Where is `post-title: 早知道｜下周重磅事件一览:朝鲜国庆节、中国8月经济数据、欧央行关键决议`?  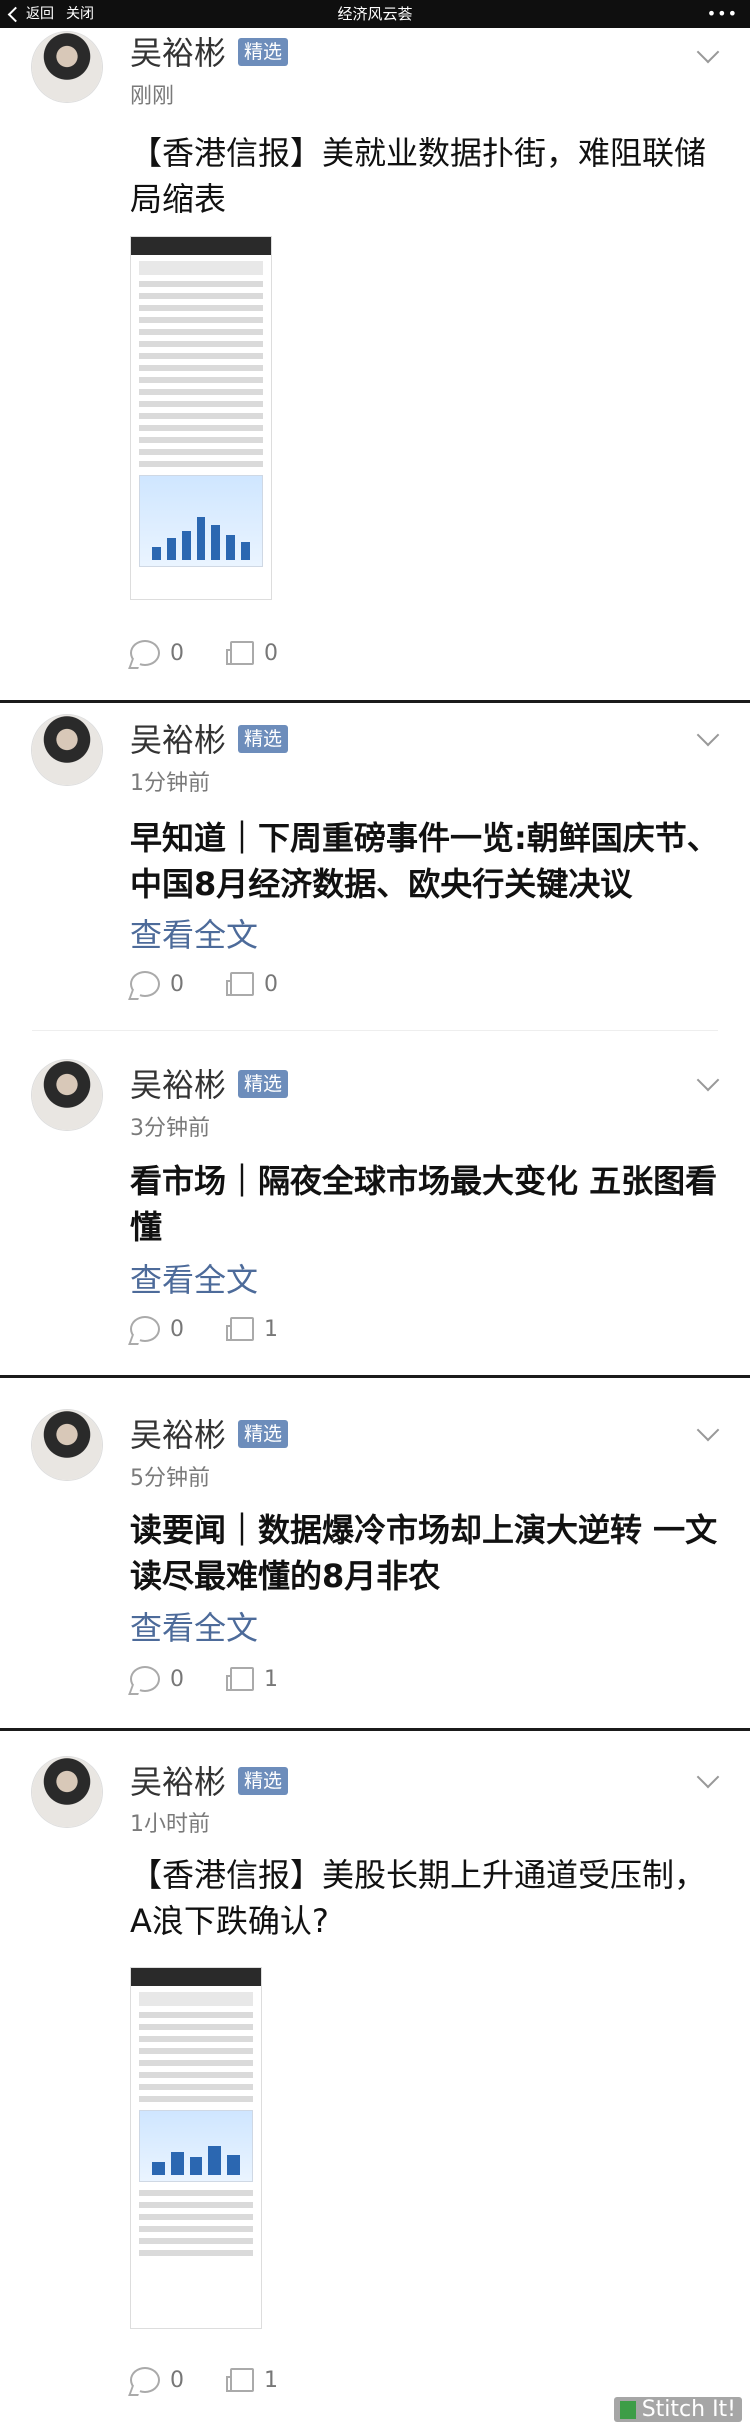
post-title: 早知道｜下周重磅事件一览:朝鲜国庆节、中国8月经济数据、欧央行关键决议 is located at coordinates (425, 861).